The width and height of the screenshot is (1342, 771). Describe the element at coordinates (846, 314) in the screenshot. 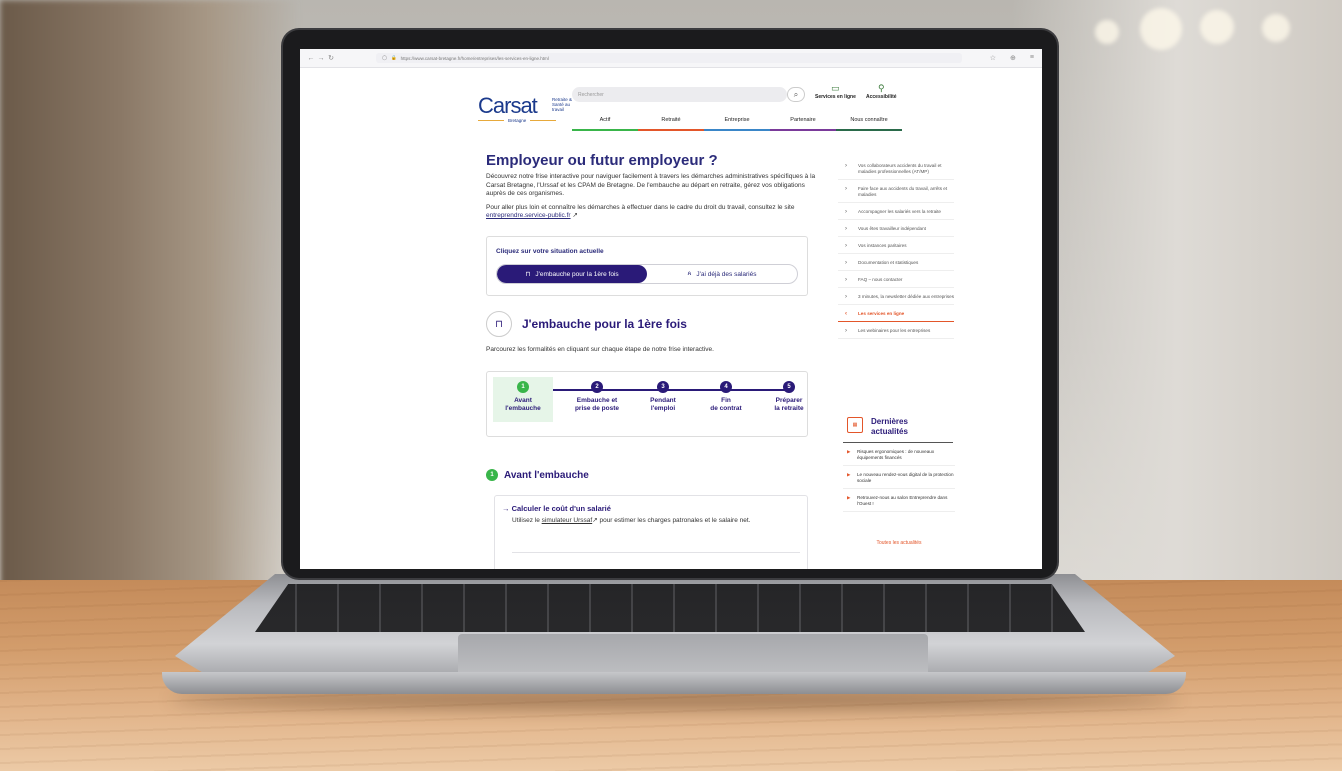

I see `chevron-left-icon: ‹` at that location.